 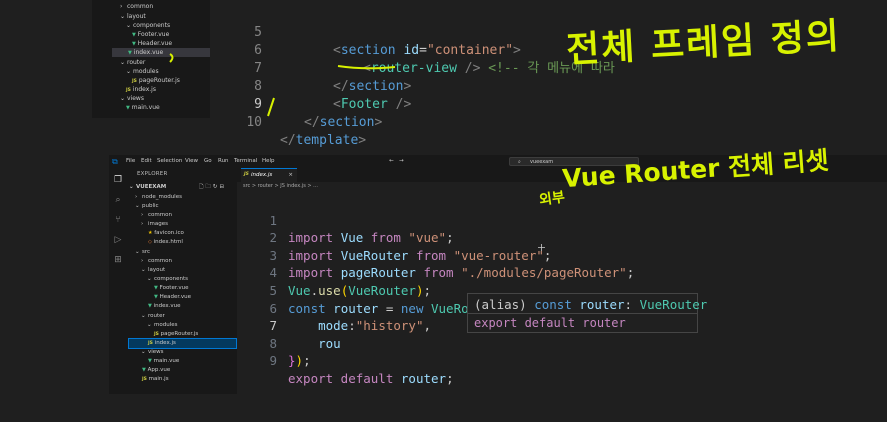 I want to click on handwritten-note-arrow: 외부, so click(x=552, y=199).